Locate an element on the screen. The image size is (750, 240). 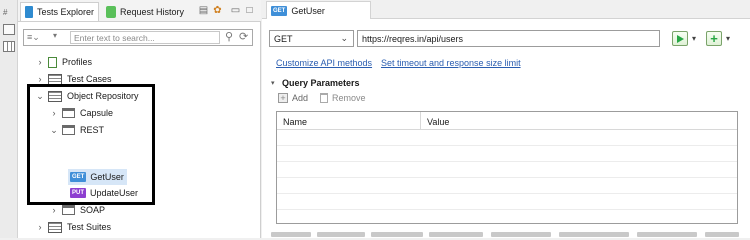
add-icon: + is located at coordinates (283, 98).